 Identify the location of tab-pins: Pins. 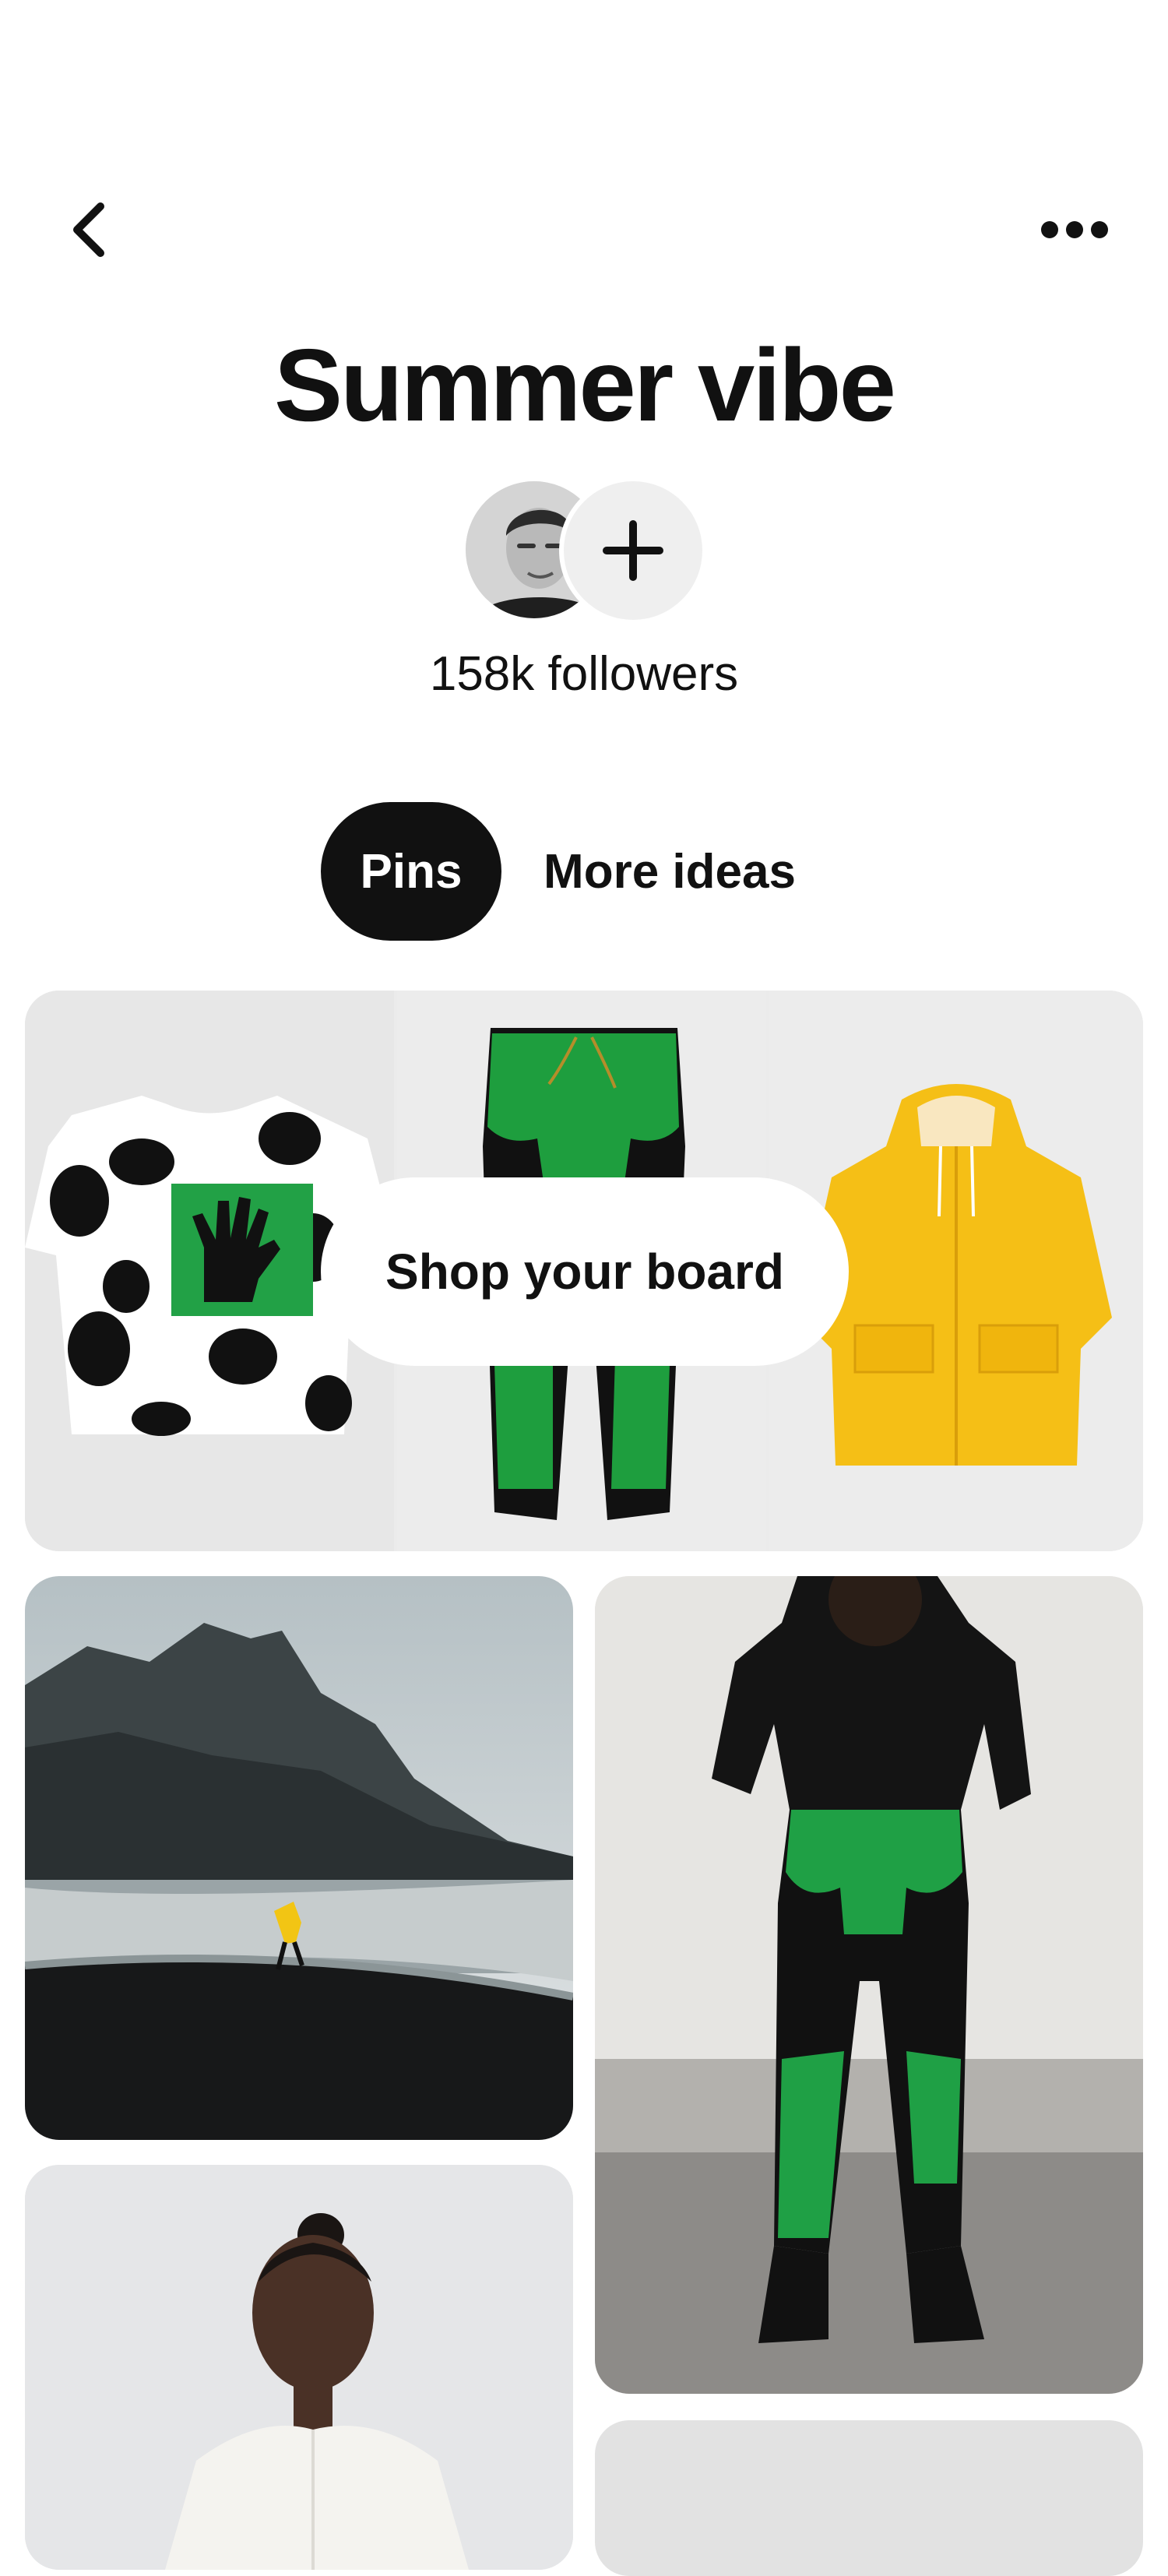
(411, 871).